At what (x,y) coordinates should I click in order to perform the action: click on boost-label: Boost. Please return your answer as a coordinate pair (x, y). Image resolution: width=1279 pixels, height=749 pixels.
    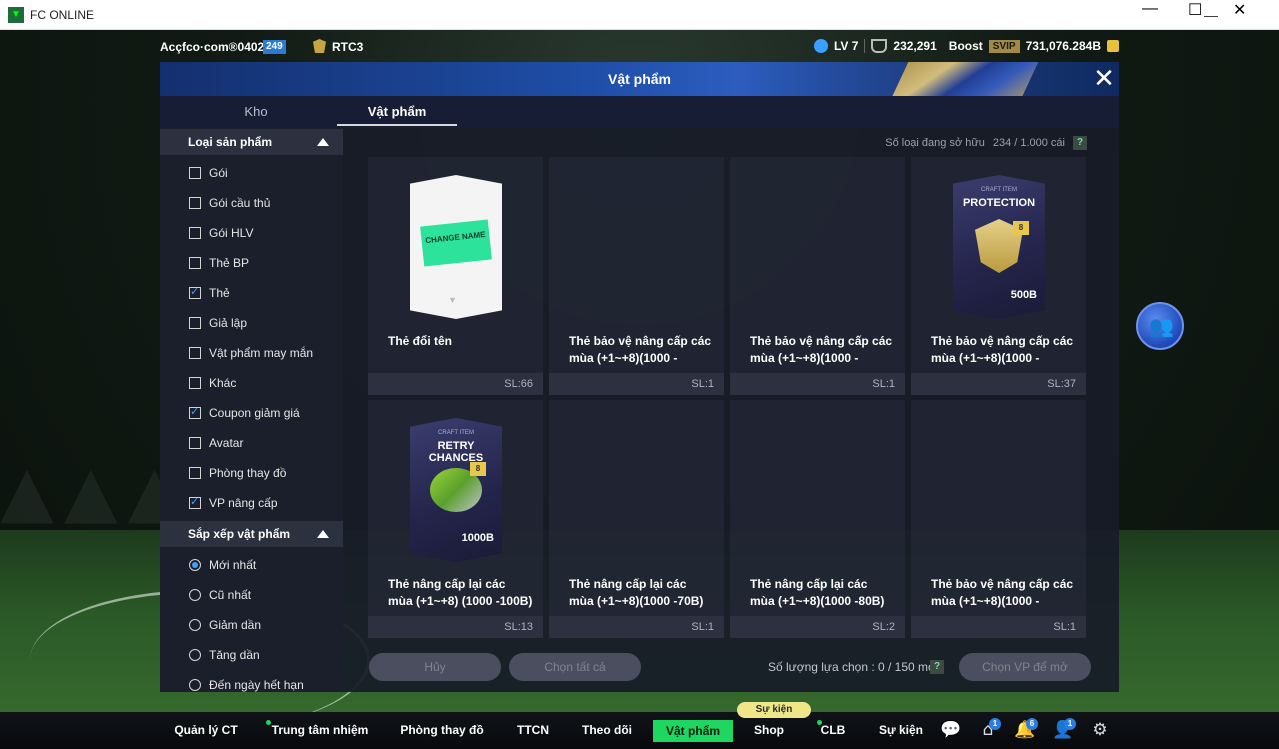
    Looking at the image, I should click on (966, 46).